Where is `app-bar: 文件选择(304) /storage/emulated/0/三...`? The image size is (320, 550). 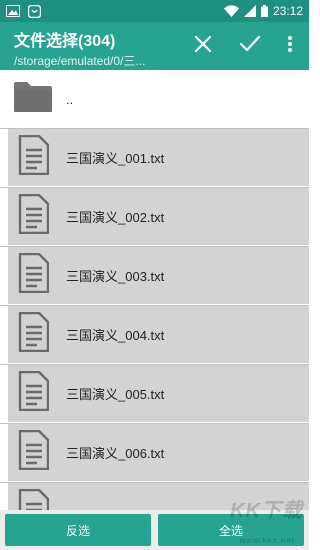 app-bar: 文件选择(304) /storage/emulated/0/三... is located at coordinates (154, 46).